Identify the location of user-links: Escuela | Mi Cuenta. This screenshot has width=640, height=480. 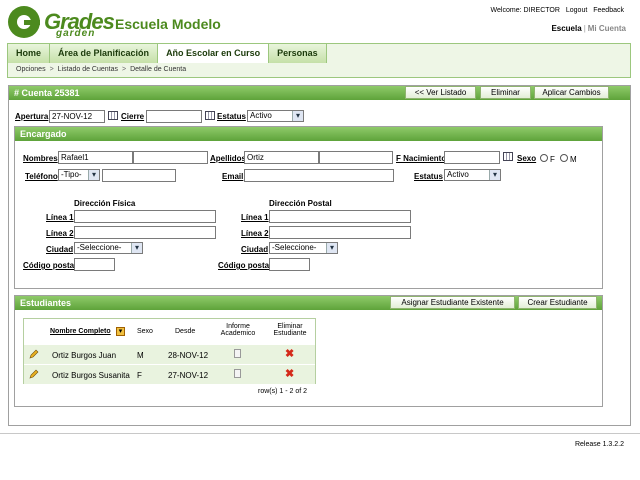
(588, 28).